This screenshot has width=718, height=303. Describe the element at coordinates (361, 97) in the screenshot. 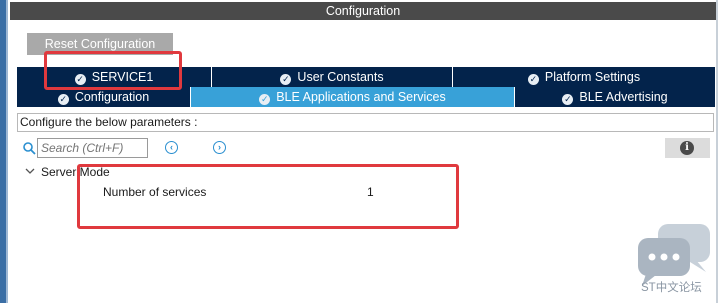

I see `tab-label: BLE Applications and Services` at that location.